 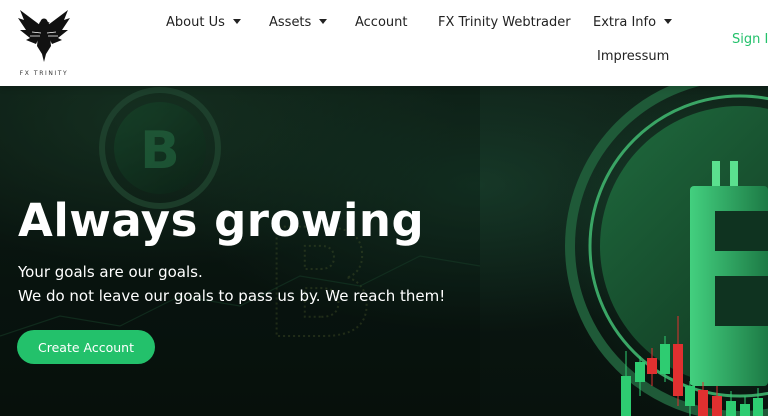 What do you see at coordinates (44, 36) in the screenshot?
I see `eagle-icon` at bounding box center [44, 36].